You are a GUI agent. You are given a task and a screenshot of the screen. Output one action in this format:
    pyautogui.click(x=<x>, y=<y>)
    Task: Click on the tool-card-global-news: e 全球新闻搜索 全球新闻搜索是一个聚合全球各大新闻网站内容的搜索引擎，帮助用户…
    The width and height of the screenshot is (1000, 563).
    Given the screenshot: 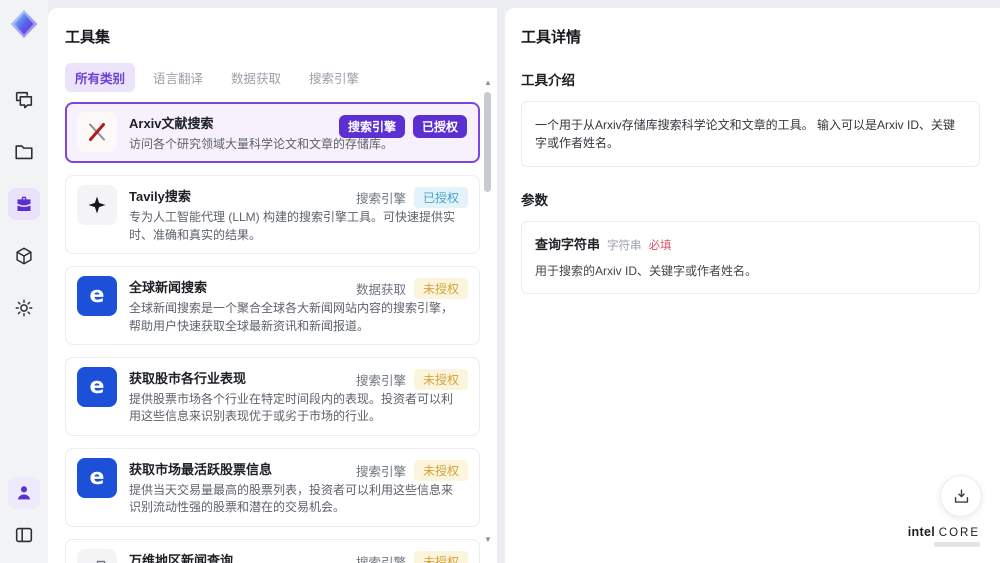 What is the action you would take?
    pyautogui.click(x=272, y=305)
    